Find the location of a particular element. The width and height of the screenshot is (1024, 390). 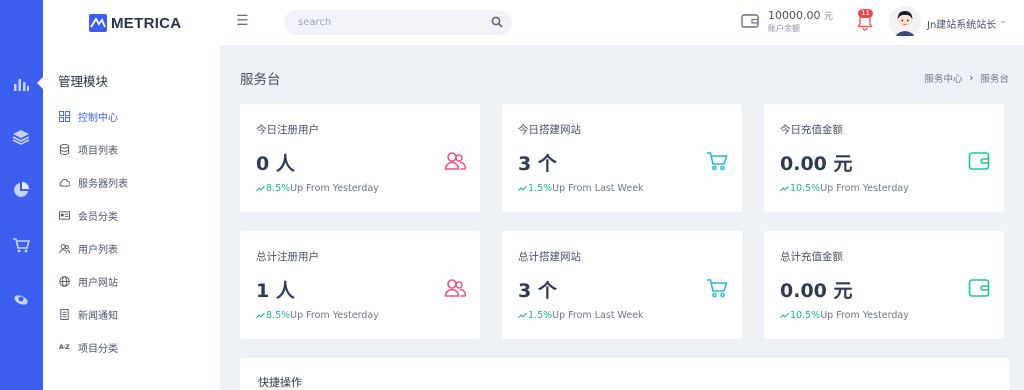

stat-card-today-sites: 今日搭建网站 3 个 1.5% Up From Last Week is located at coordinates (622, 158).